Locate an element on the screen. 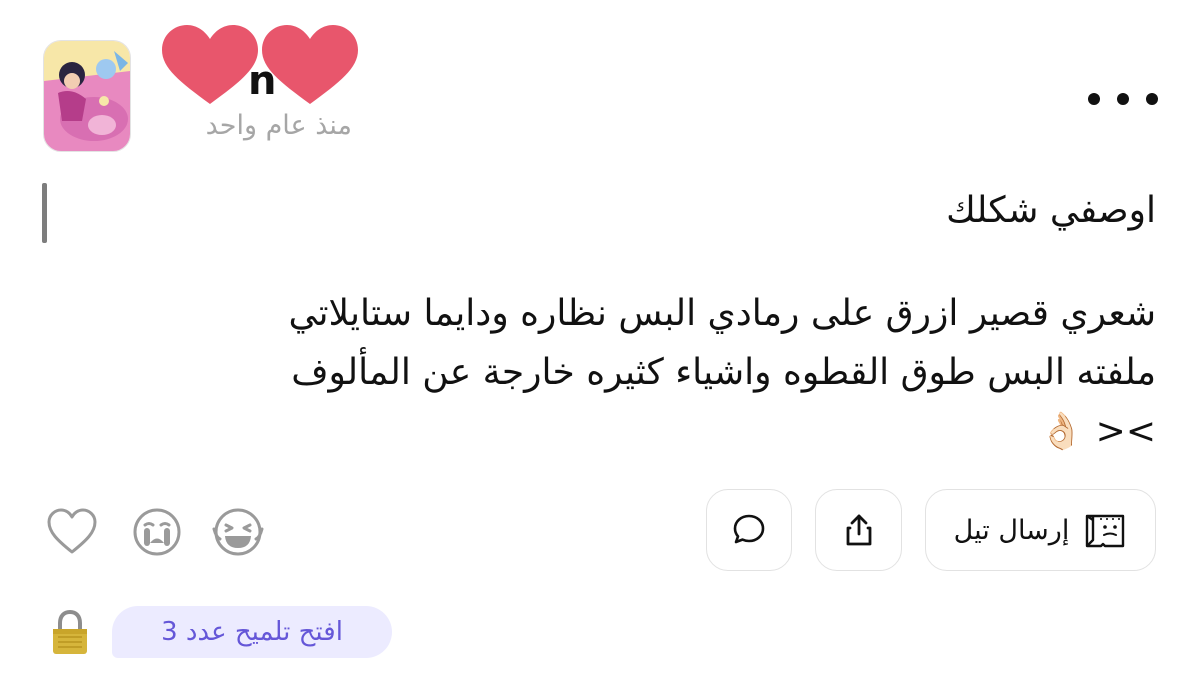  author-name: n is located at coordinates (260, 65).